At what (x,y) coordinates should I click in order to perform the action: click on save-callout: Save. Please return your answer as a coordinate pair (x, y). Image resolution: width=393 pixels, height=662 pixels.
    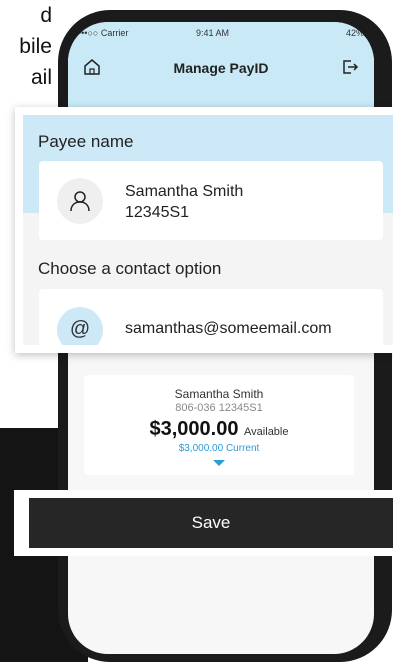
    Looking at the image, I should click on (203, 523).